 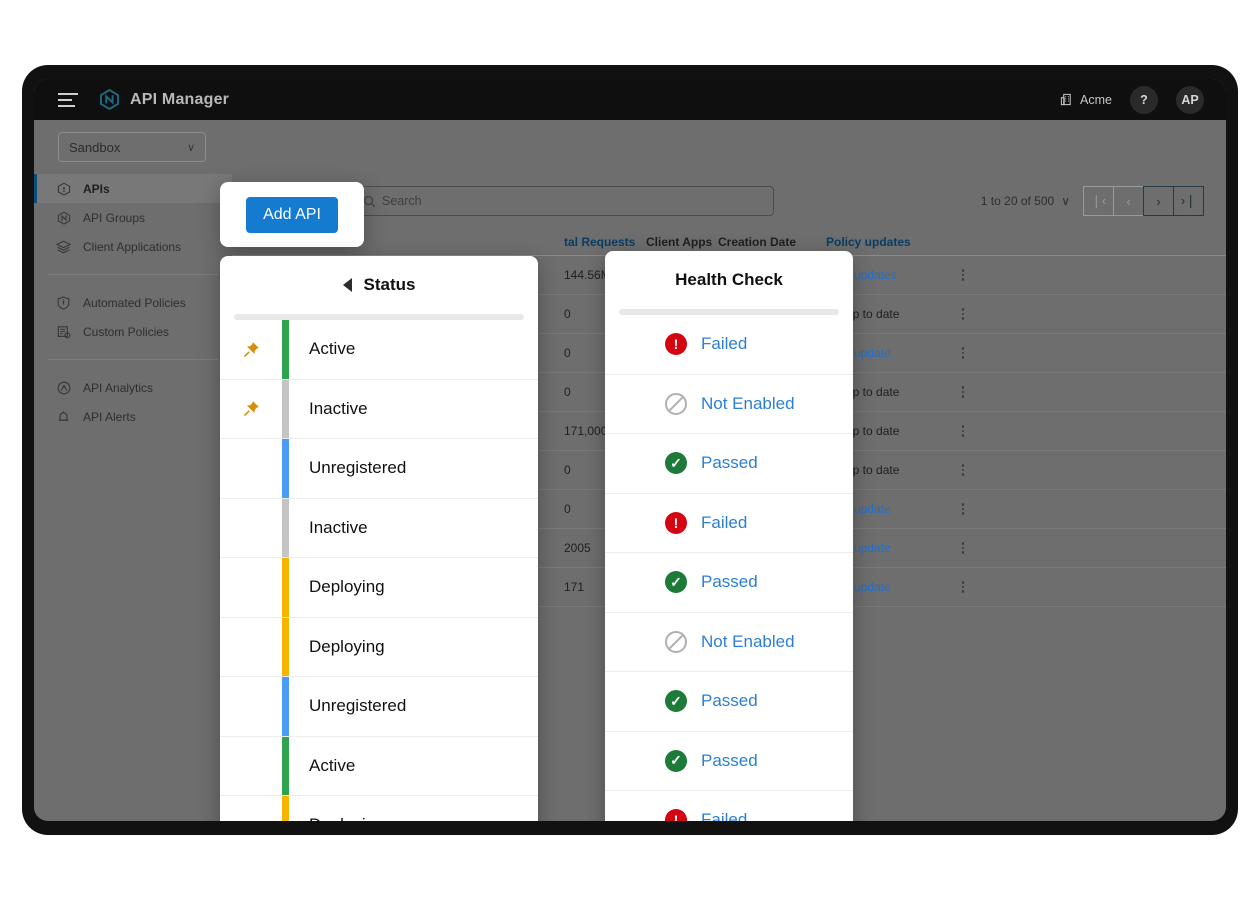 I want to click on sidebar-item-client-applications: Client Applications, so click(x=133, y=246).